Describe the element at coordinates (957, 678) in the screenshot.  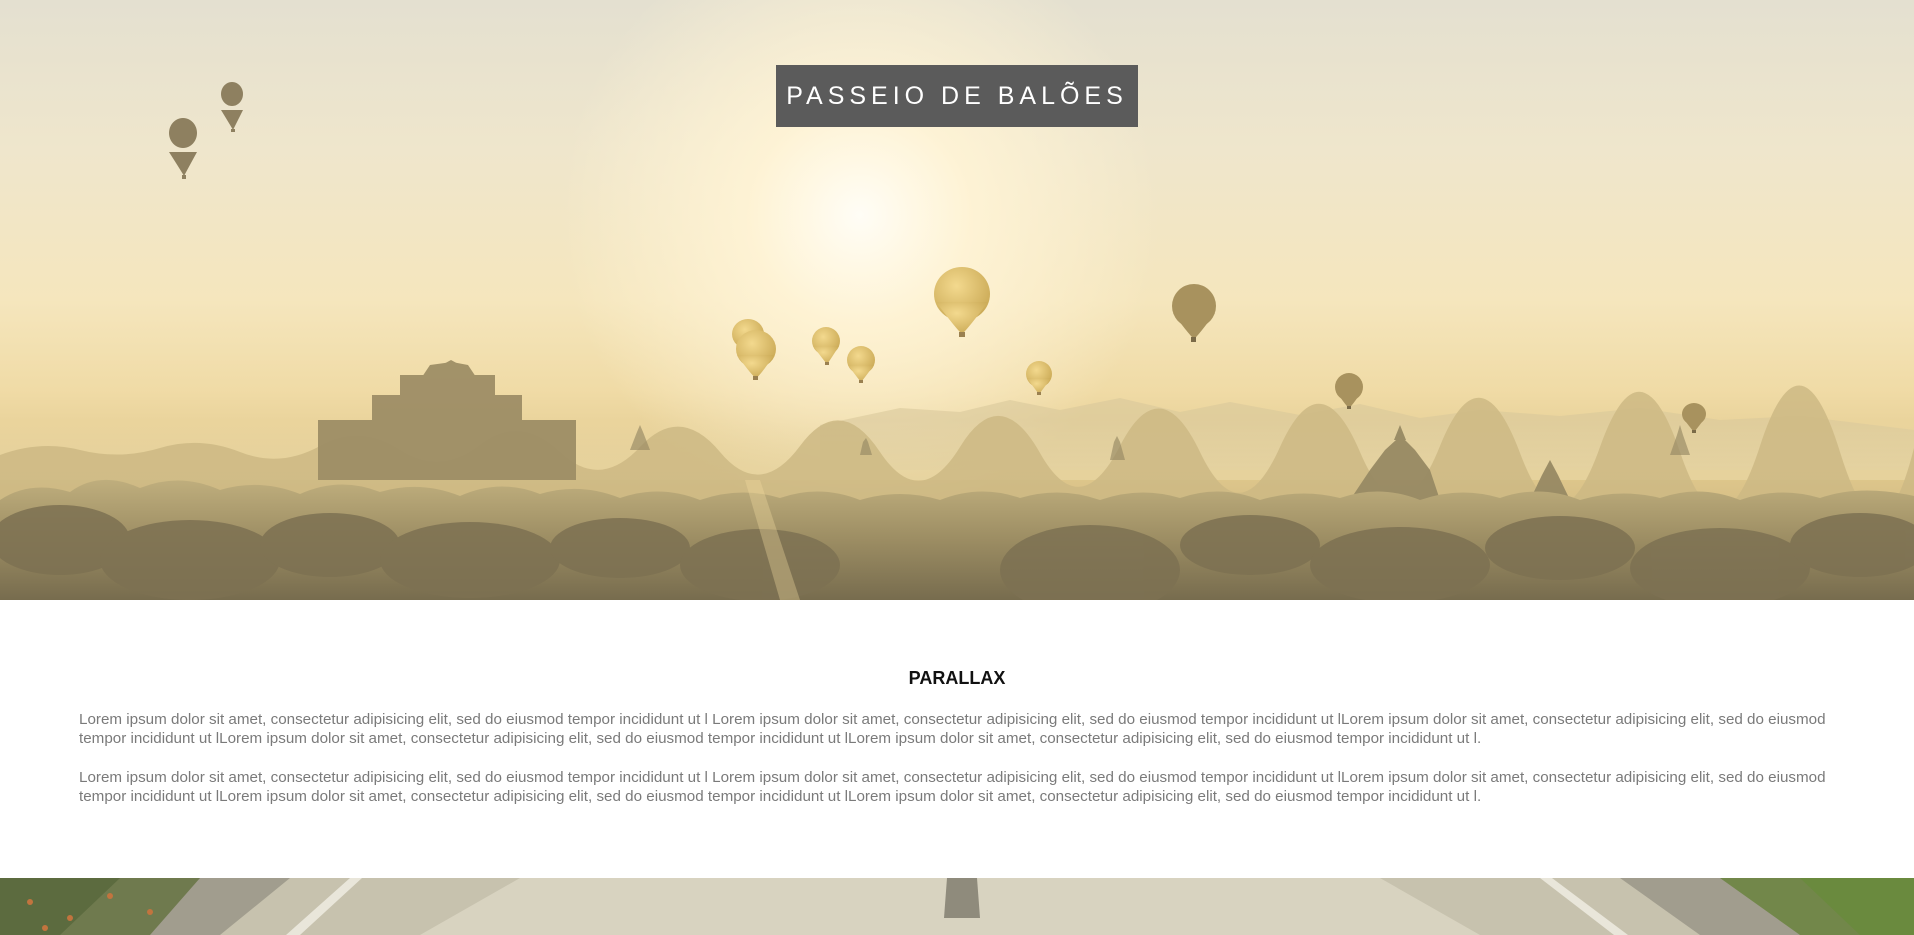
I see `section-heading: PARALLAX` at that location.